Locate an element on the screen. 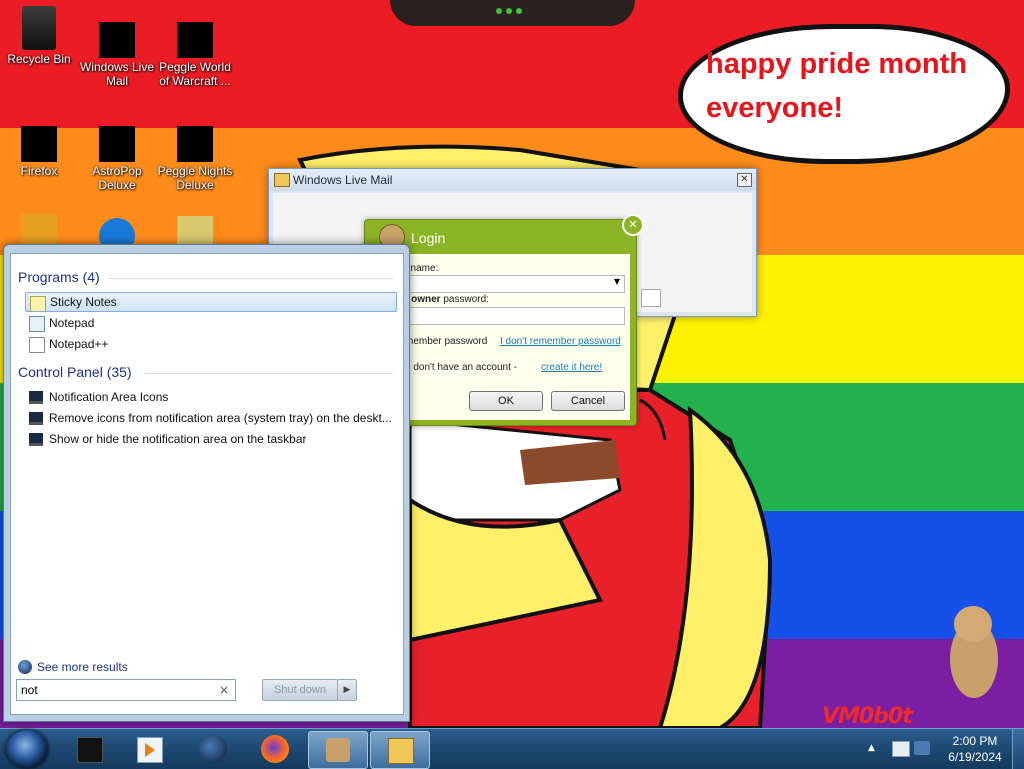 The width and height of the screenshot is (1024, 769). media-player-icon is located at coordinates (150, 750).